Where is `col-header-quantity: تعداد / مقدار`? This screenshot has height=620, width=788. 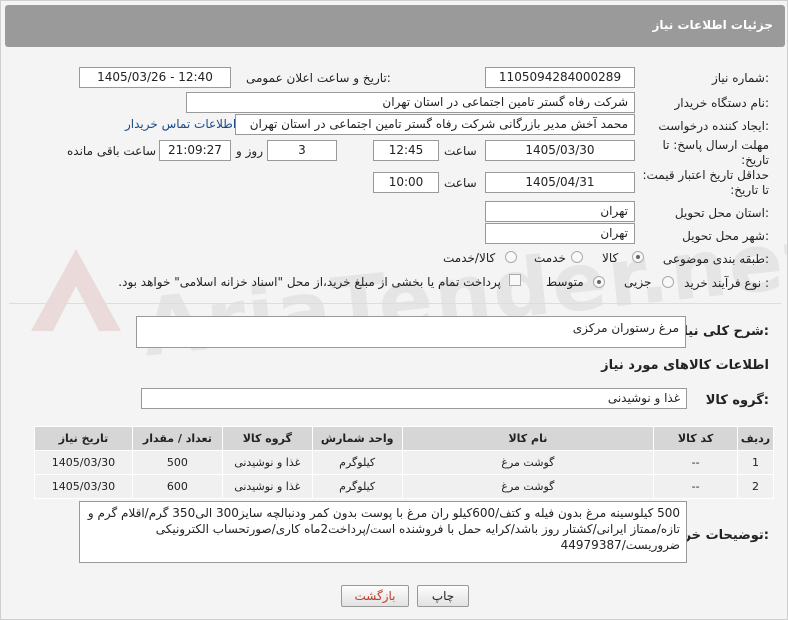 col-header-quantity: تعداد / مقدار is located at coordinates (177, 438).